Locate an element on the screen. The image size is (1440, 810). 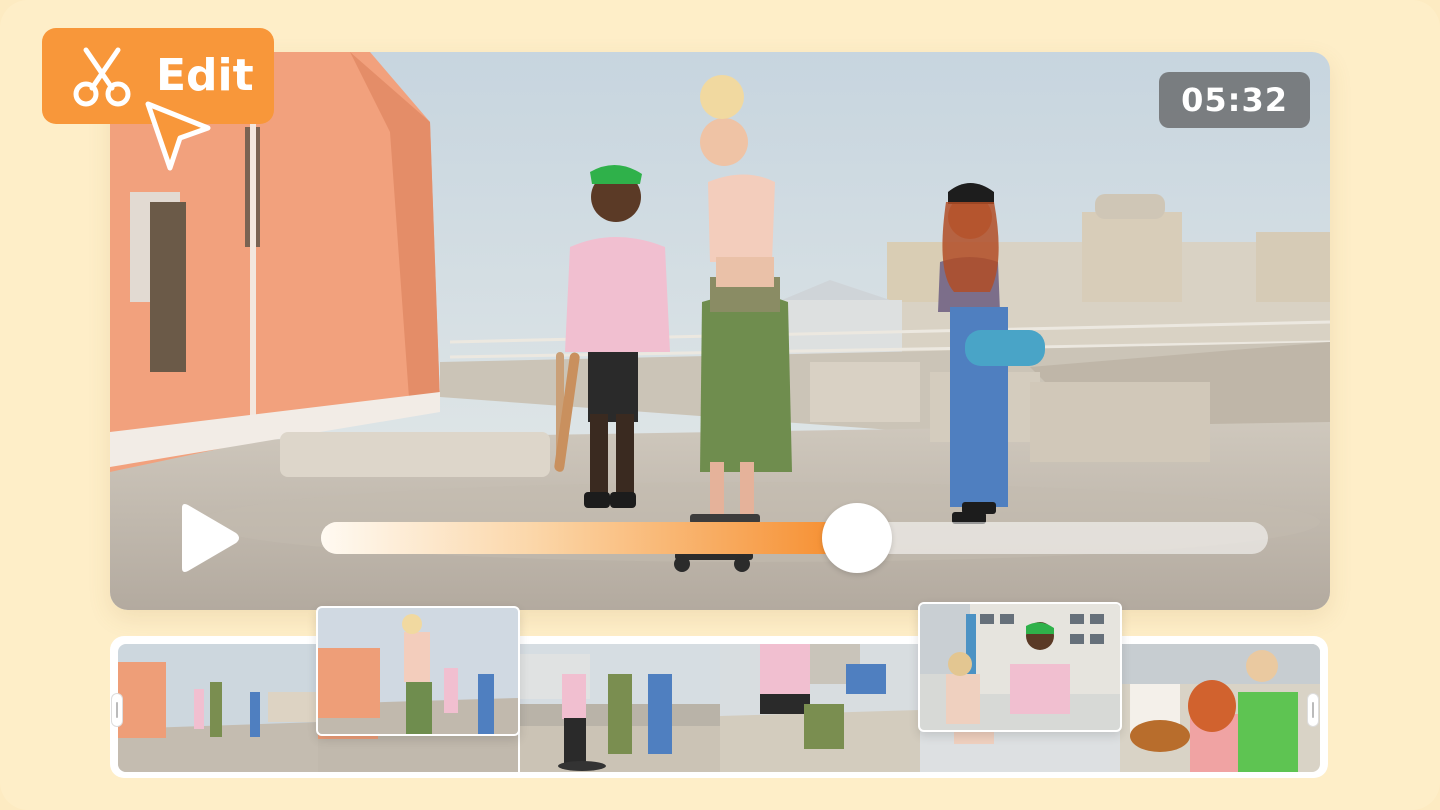
play-button is located at coordinates (209, 538).